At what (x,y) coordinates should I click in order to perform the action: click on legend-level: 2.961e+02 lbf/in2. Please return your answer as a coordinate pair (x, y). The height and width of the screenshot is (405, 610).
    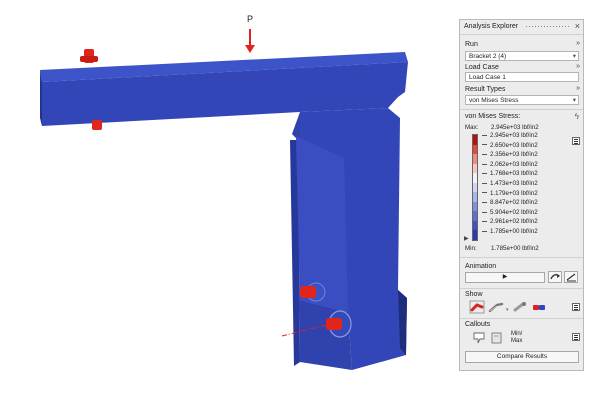
    Looking at the image, I should click on (510, 221).